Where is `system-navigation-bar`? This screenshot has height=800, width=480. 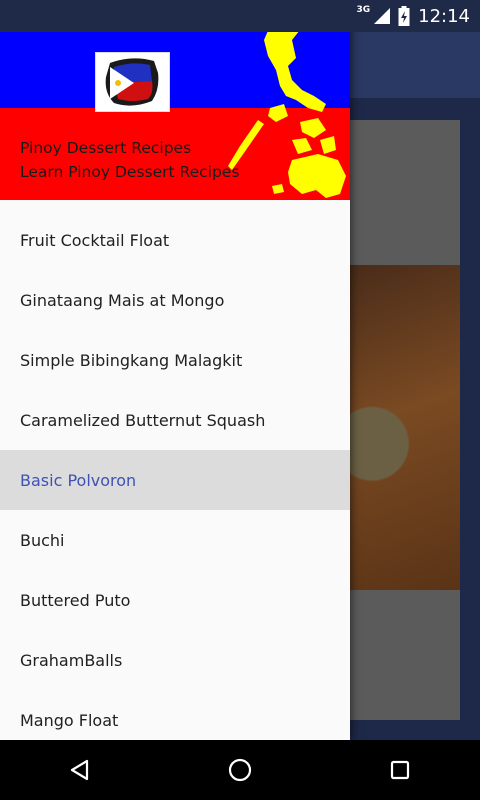 system-navigation-bar is located at coordinates (240, 770).